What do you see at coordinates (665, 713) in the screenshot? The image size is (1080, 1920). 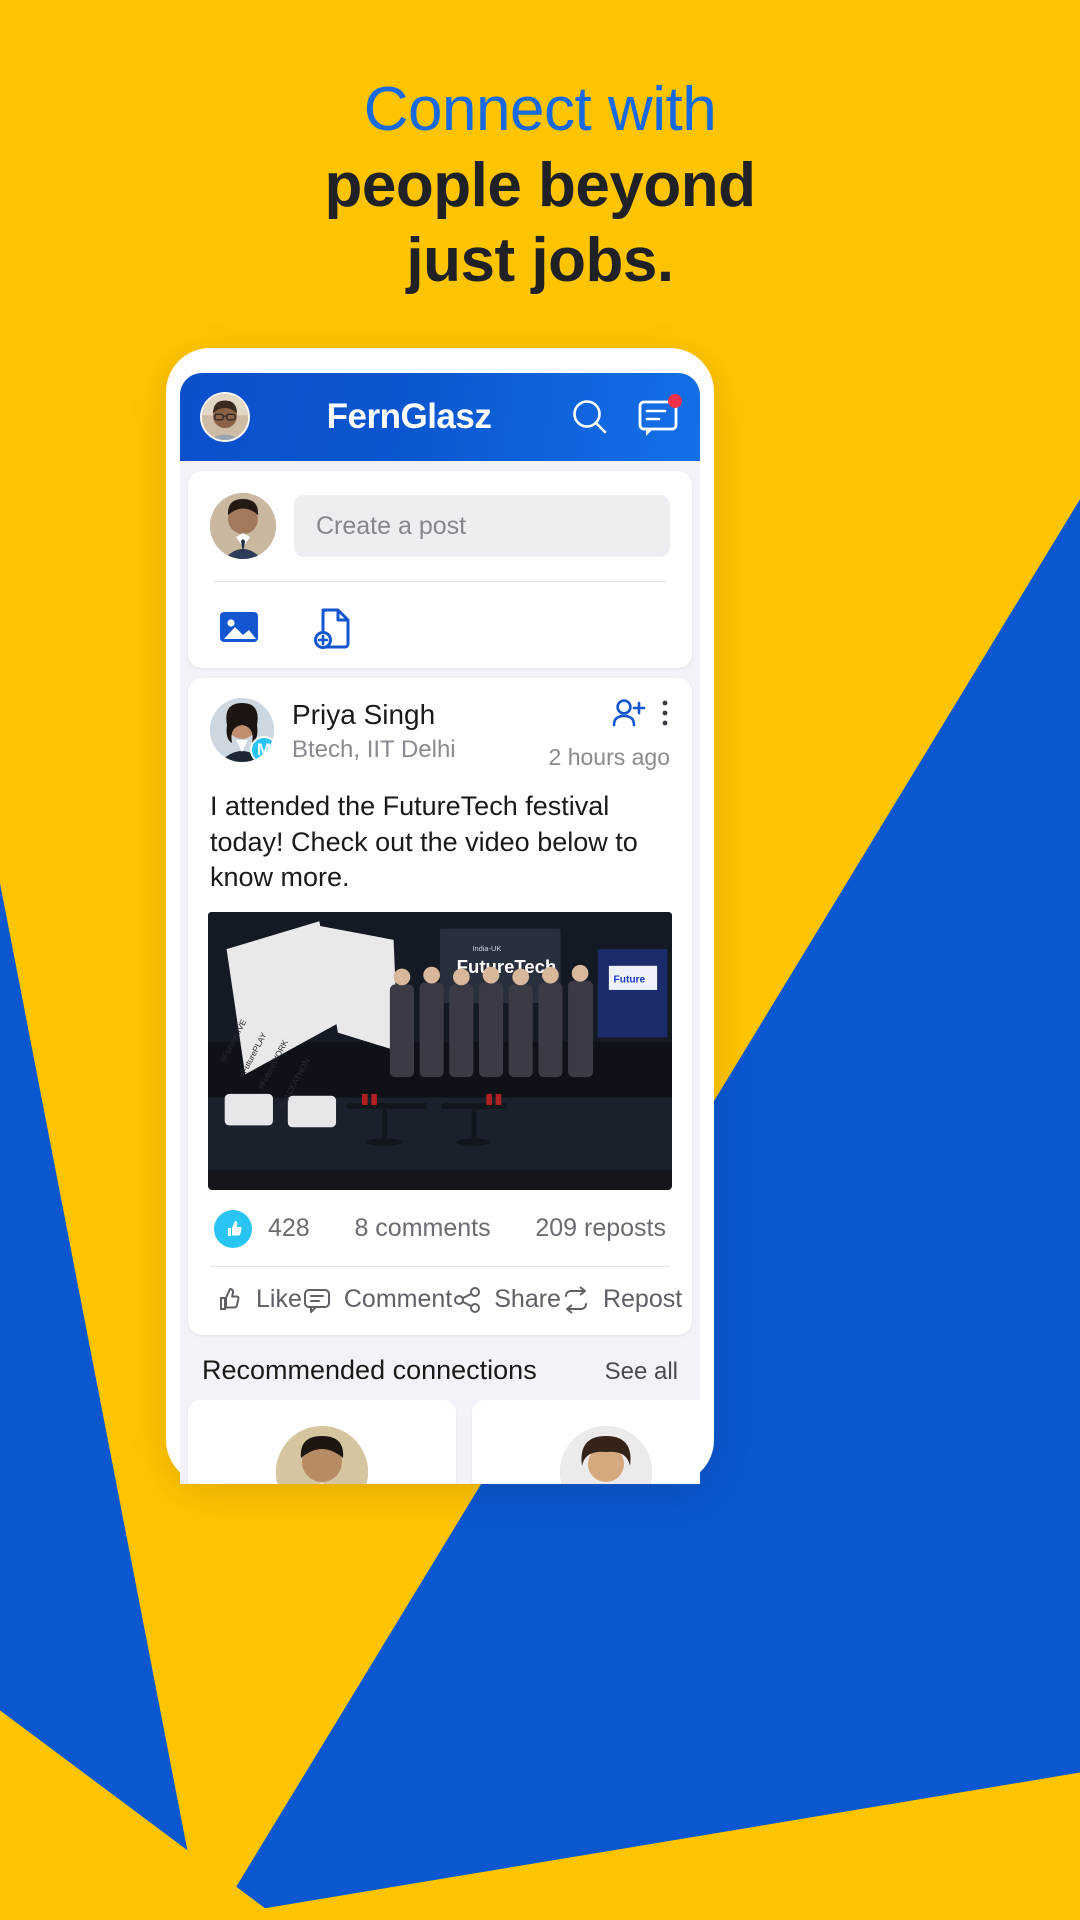 I see `more-vertical-icon` at bounding box center [665, 713].